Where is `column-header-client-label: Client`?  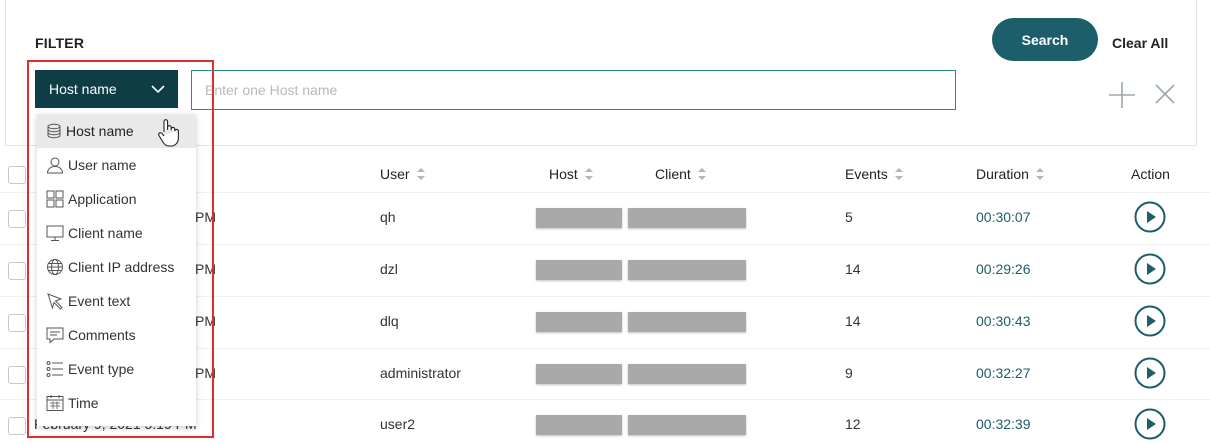
column-header-client-label: Client is located at coordinates (673, 174).